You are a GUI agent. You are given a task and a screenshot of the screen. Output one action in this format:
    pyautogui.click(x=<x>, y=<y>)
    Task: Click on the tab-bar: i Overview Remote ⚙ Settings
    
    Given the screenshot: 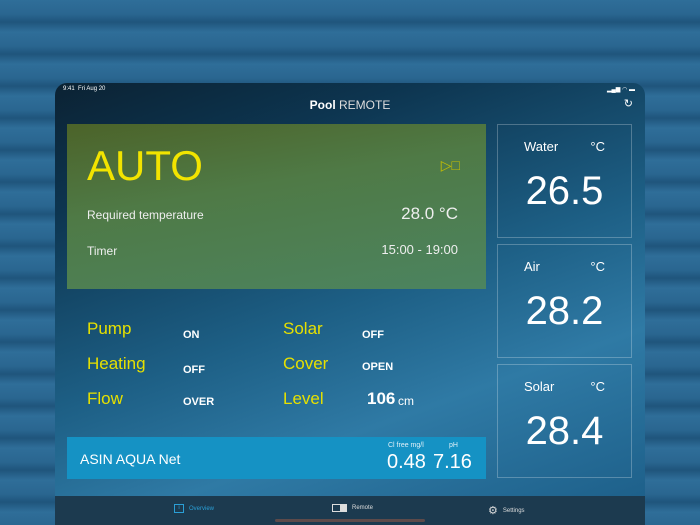 What is the action you would take?
    pyautogui.click(x=350, y=510)
    